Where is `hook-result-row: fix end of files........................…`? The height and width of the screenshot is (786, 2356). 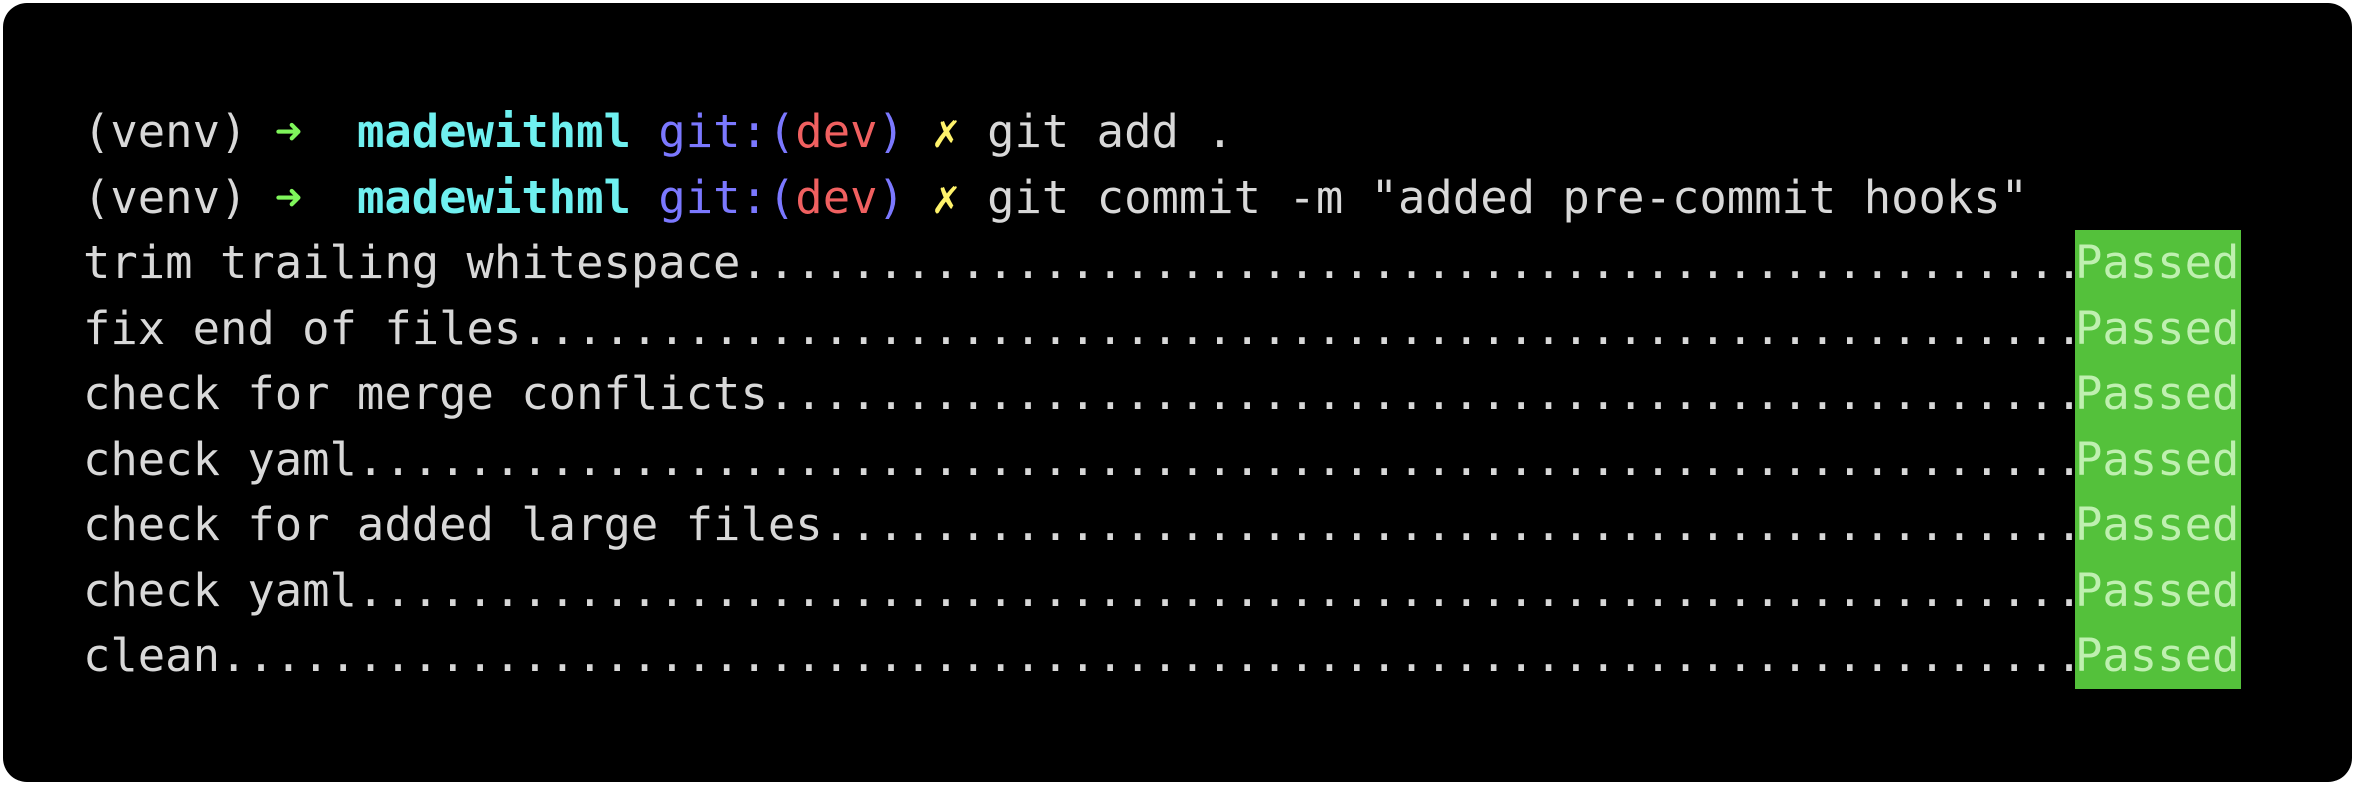 hook-result-row: fix end of files........................… is located at coordinates (1173, 328).